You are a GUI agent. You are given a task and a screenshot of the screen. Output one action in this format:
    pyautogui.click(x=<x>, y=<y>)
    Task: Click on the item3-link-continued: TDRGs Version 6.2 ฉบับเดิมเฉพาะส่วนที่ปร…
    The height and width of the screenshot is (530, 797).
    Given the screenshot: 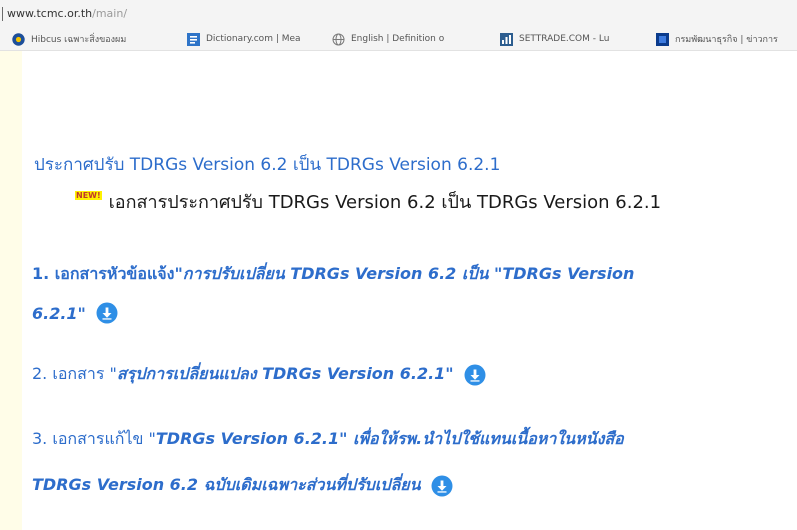 What is the action you would take?
    pyautogui.click(x=242, y=485)
    